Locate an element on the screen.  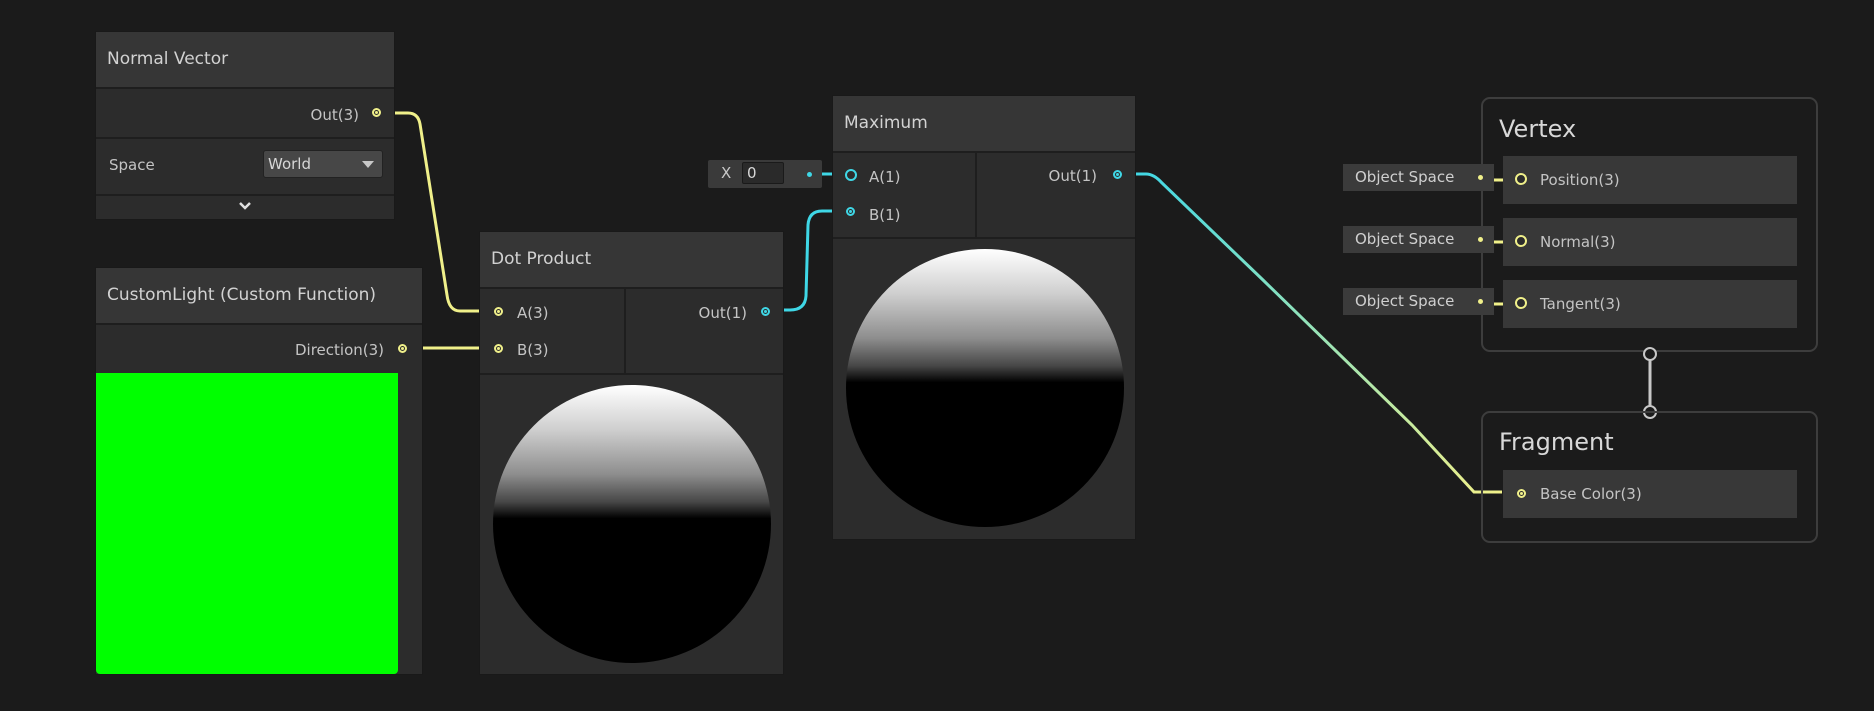
maximum-node: Maximum A(1) B(1) Out(1) is located at coordinates (984, 317).